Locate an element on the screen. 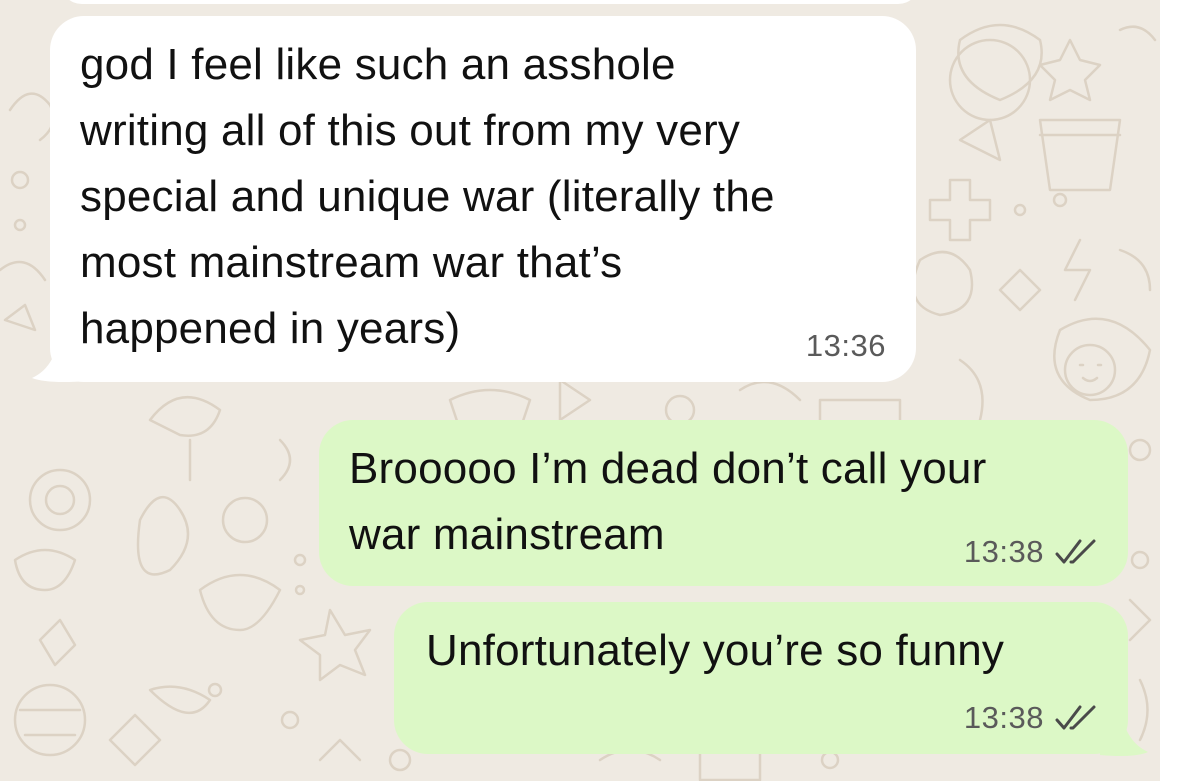  outgoing-message-text: Unfortunately you’re so funny is located at coordinates (715, 650).